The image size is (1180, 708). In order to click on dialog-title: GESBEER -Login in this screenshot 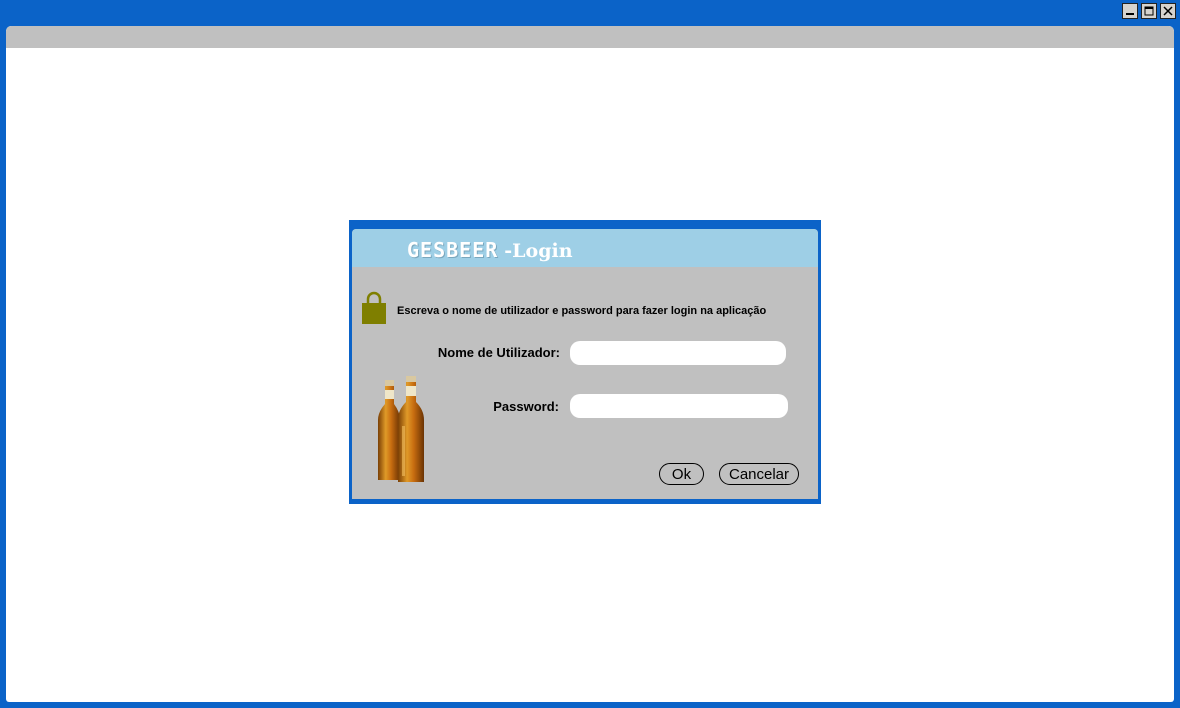, I will do `click(490, 250)`.